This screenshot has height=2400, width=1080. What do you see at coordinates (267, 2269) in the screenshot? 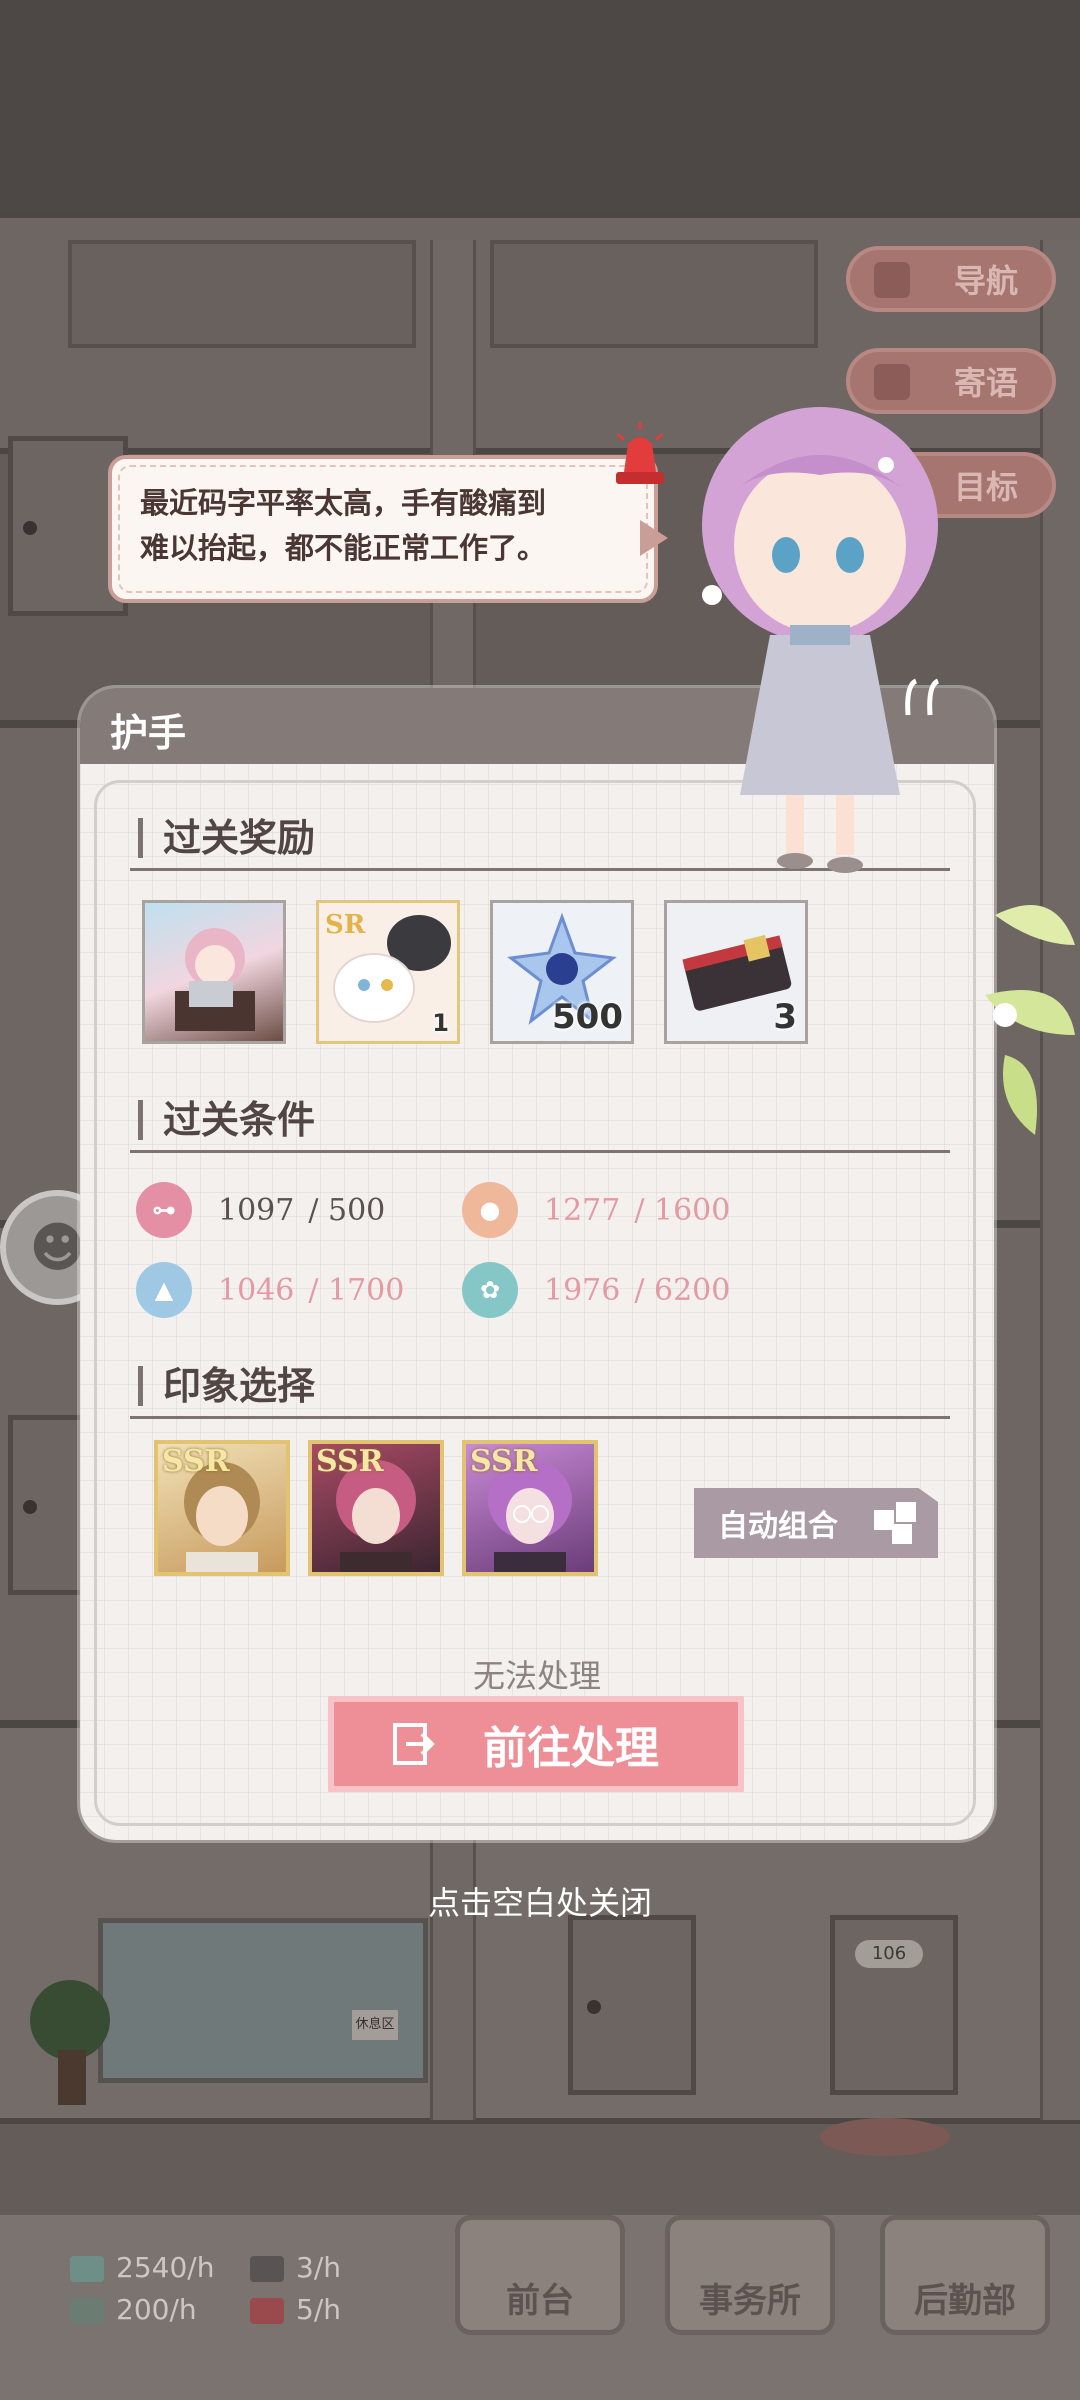
I see `writer-icon` at bounding box center [267, 2269].